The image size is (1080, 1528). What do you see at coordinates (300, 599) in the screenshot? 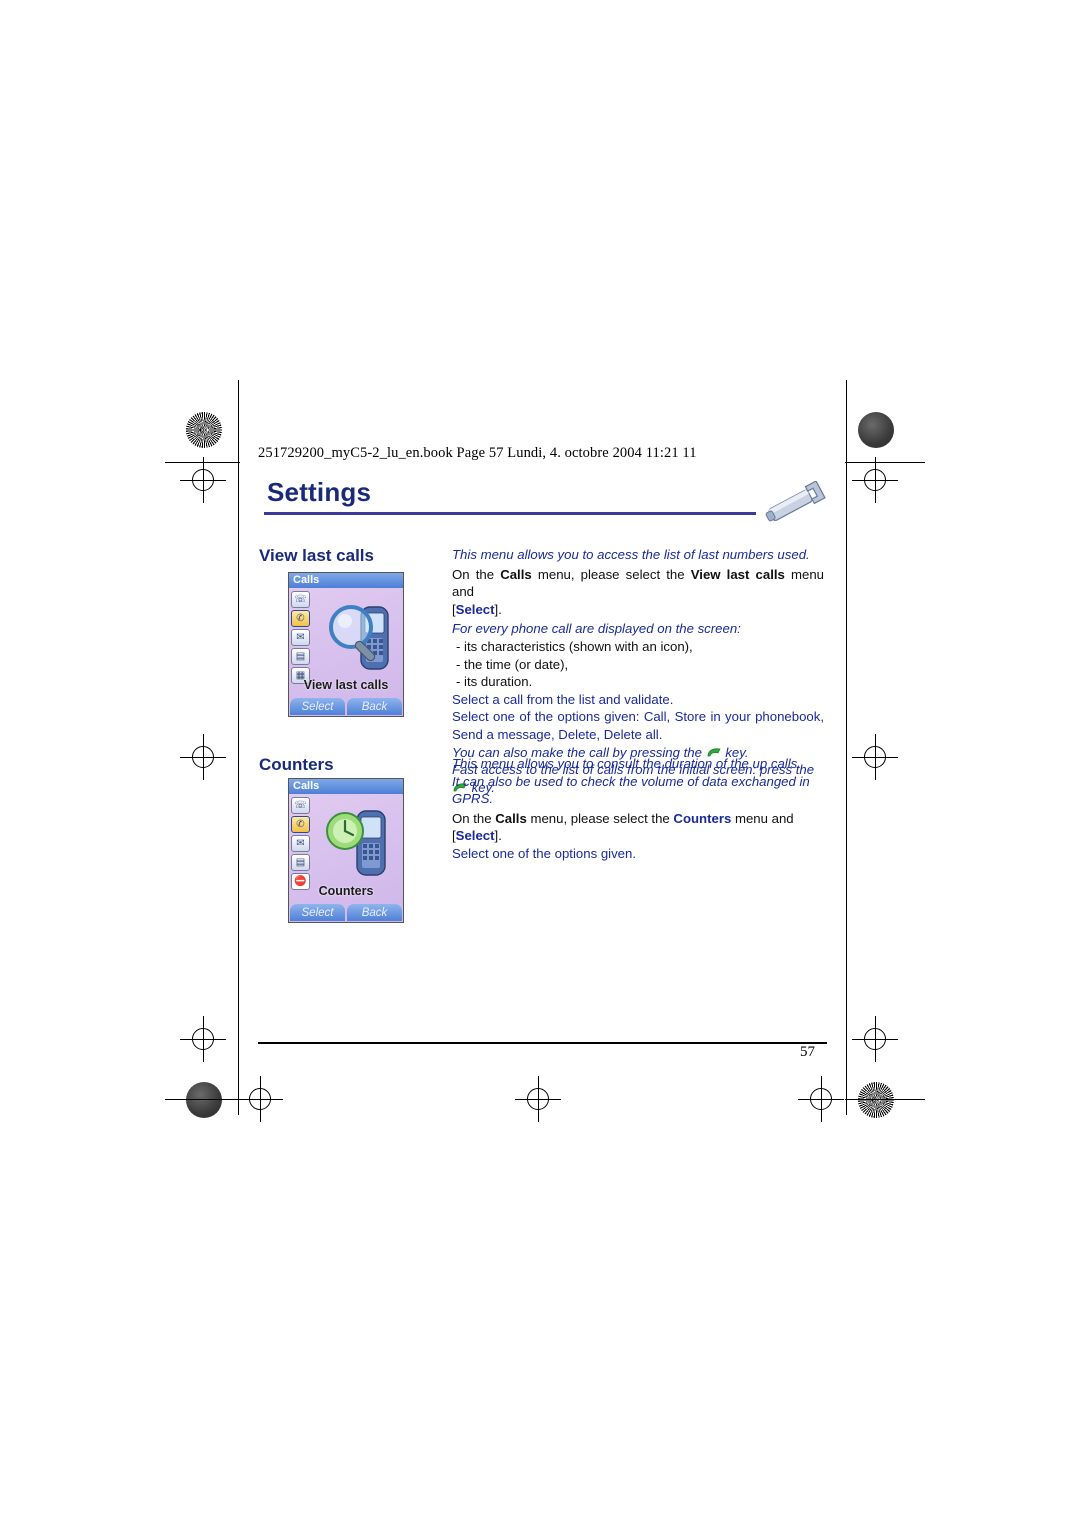
I see `icon-phonebook: ☏` at bounding box center [300, 599].